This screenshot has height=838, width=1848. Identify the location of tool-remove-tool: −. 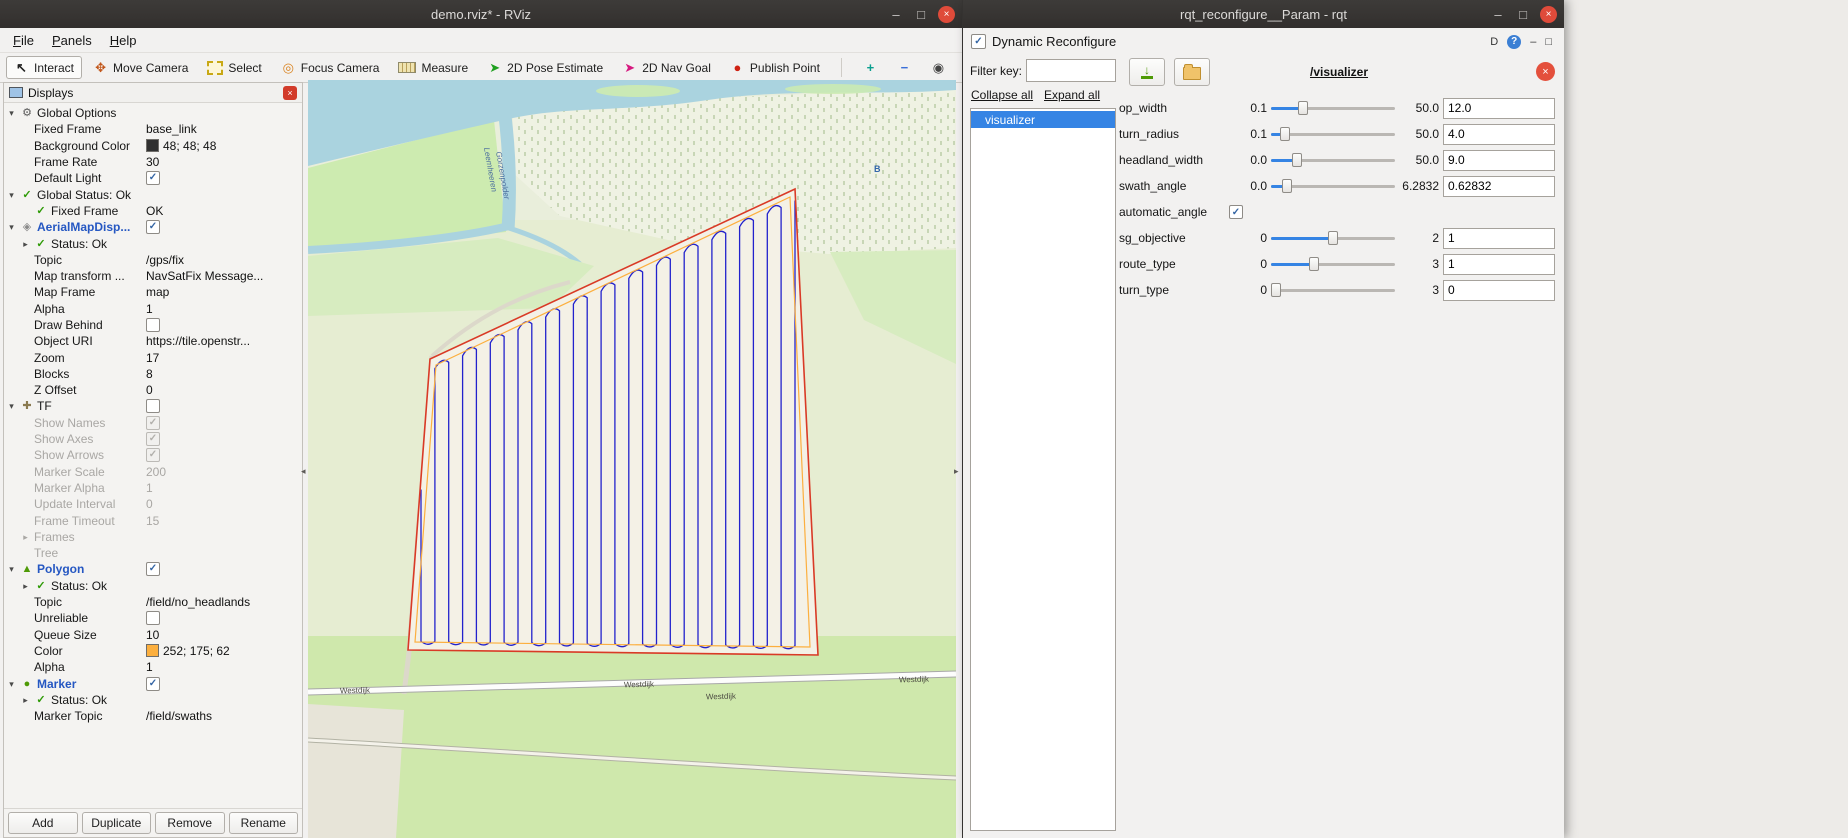
(904, 67).